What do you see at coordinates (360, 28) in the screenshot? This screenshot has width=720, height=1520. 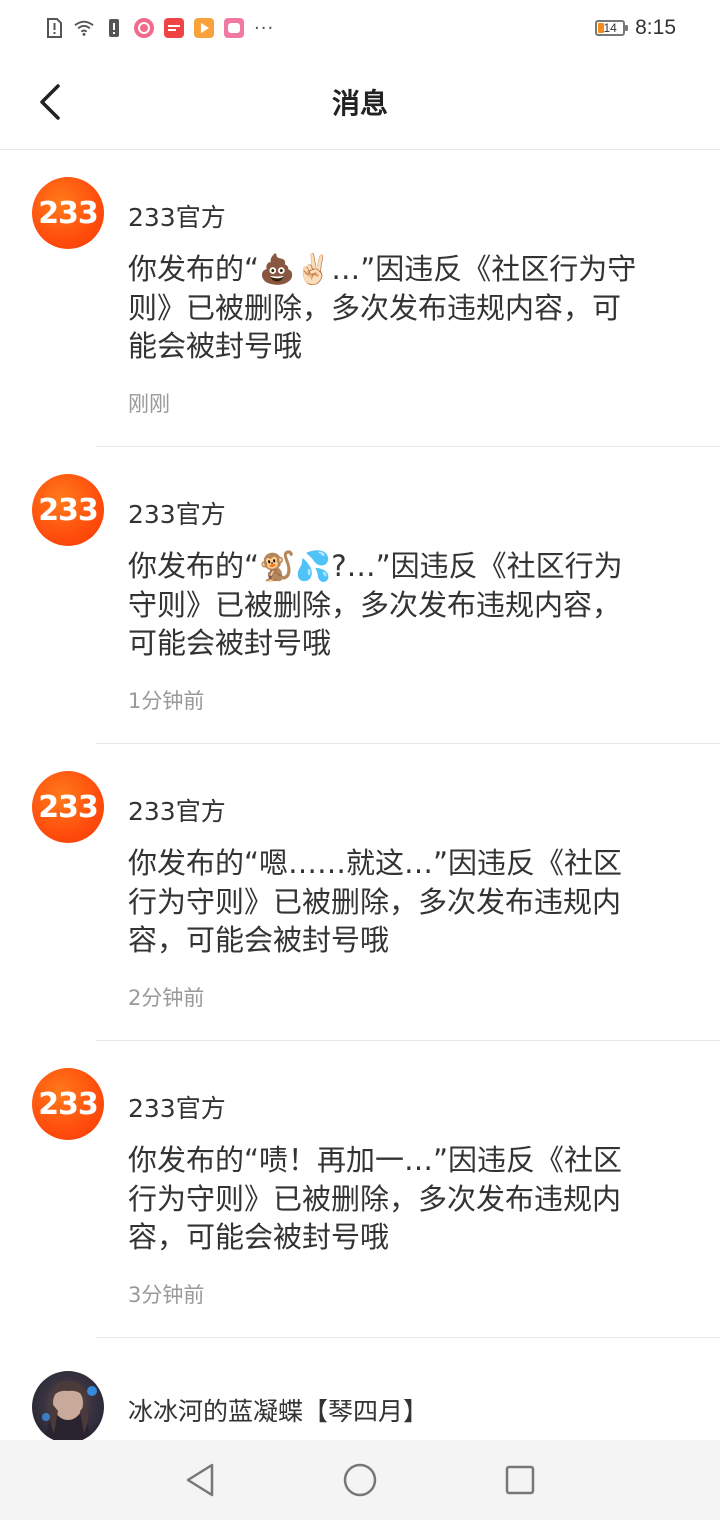 I see `status-bar: ··· 14 8:15` at bounding box center [360, 28].